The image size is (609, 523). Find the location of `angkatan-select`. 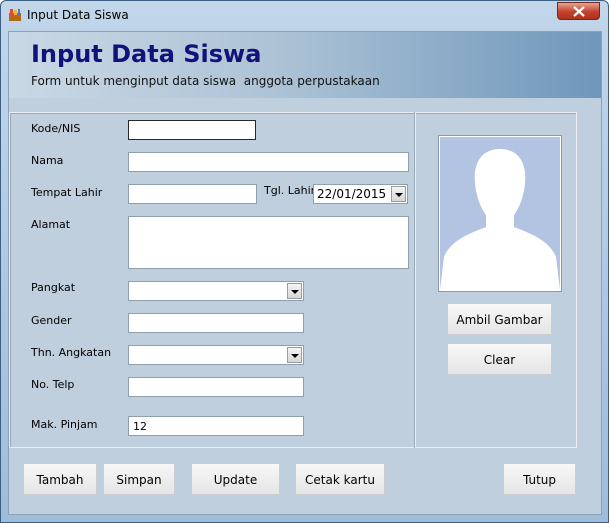

angkatan-select is located at coordinates (216, 355).